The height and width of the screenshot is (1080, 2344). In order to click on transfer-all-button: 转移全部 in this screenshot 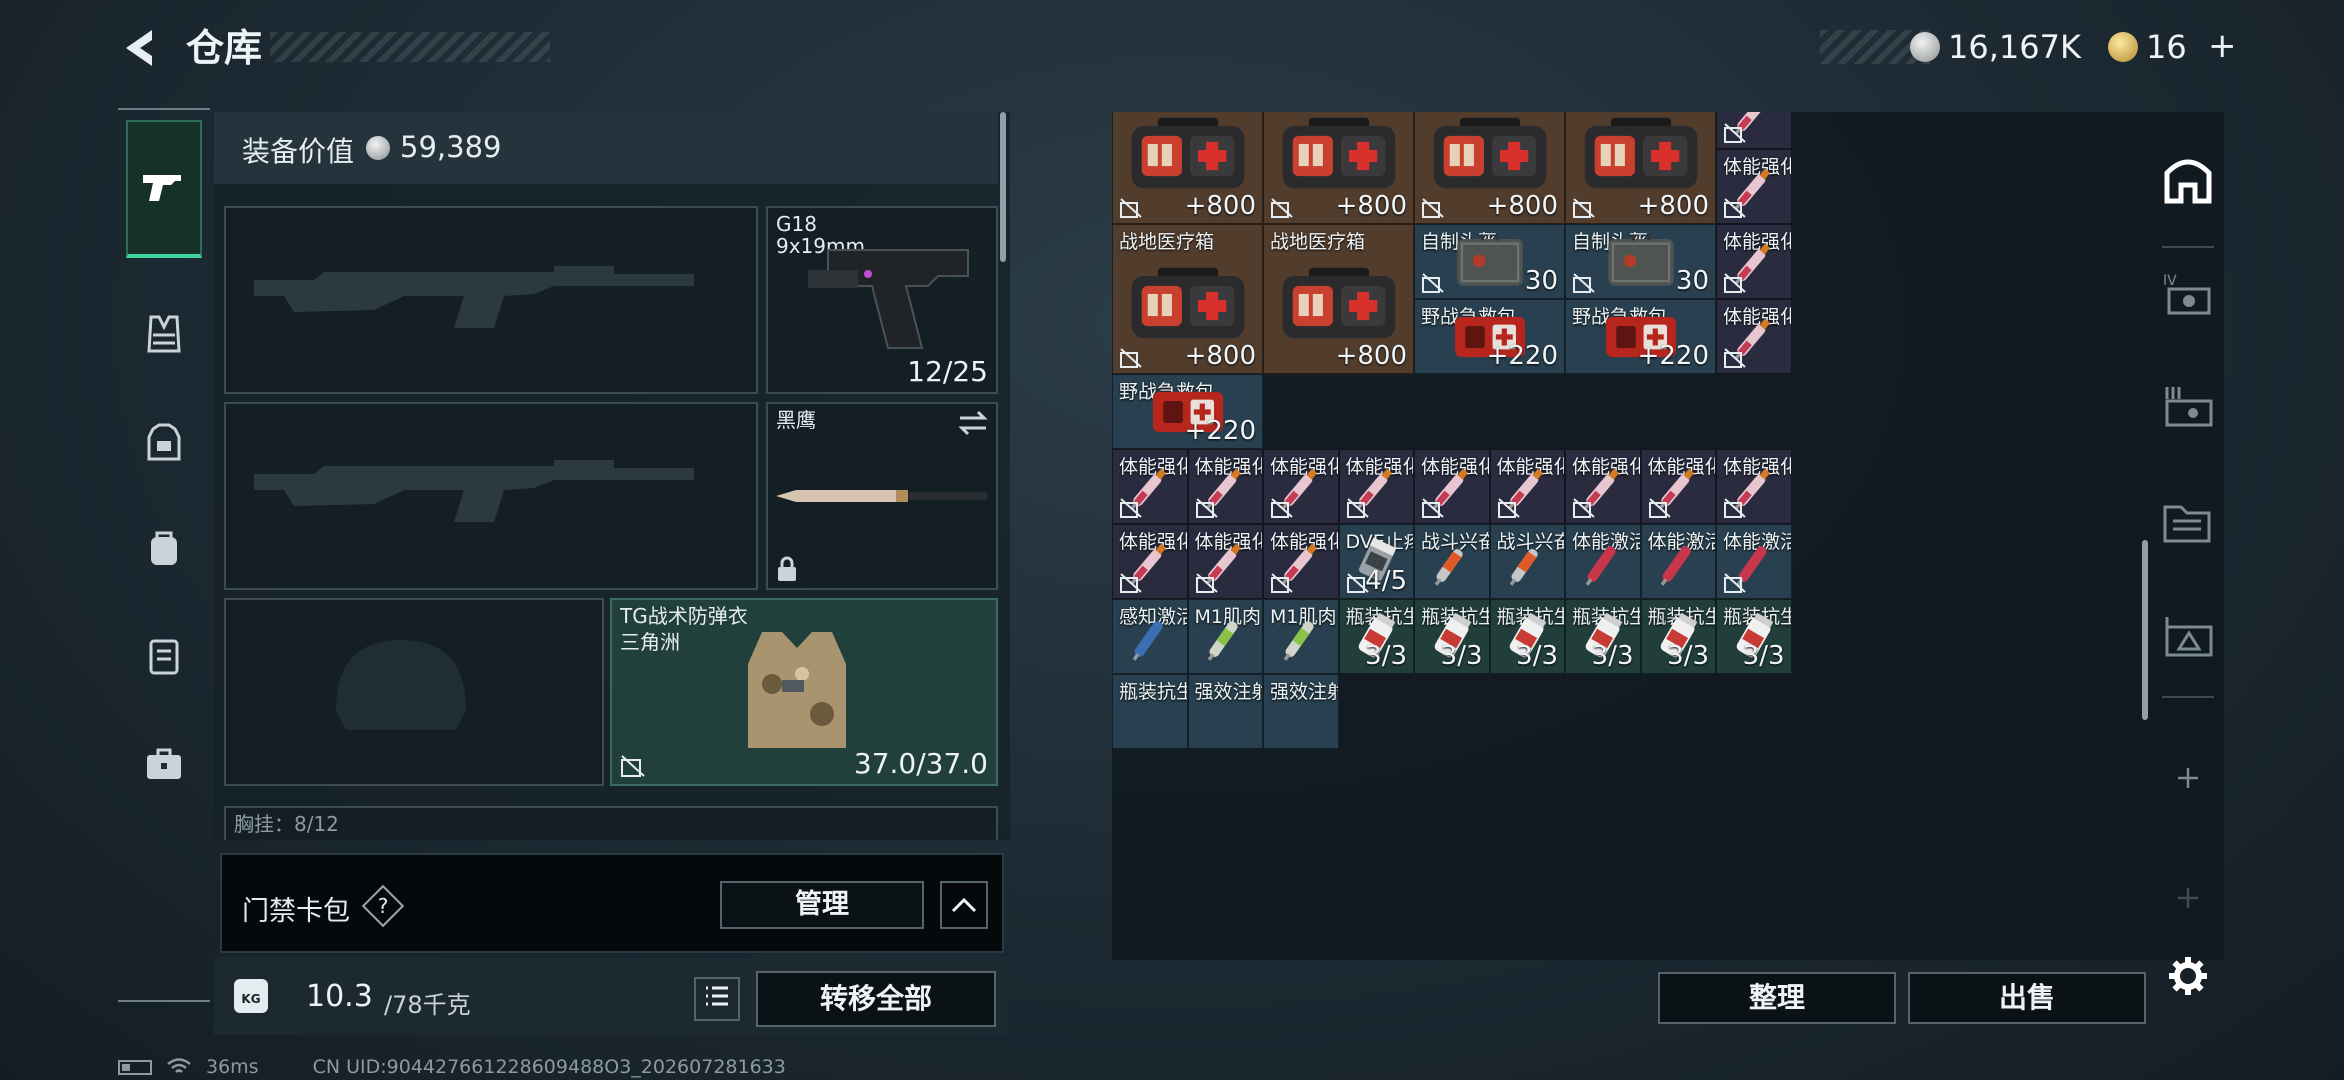, I will do `click(876, 999)`.